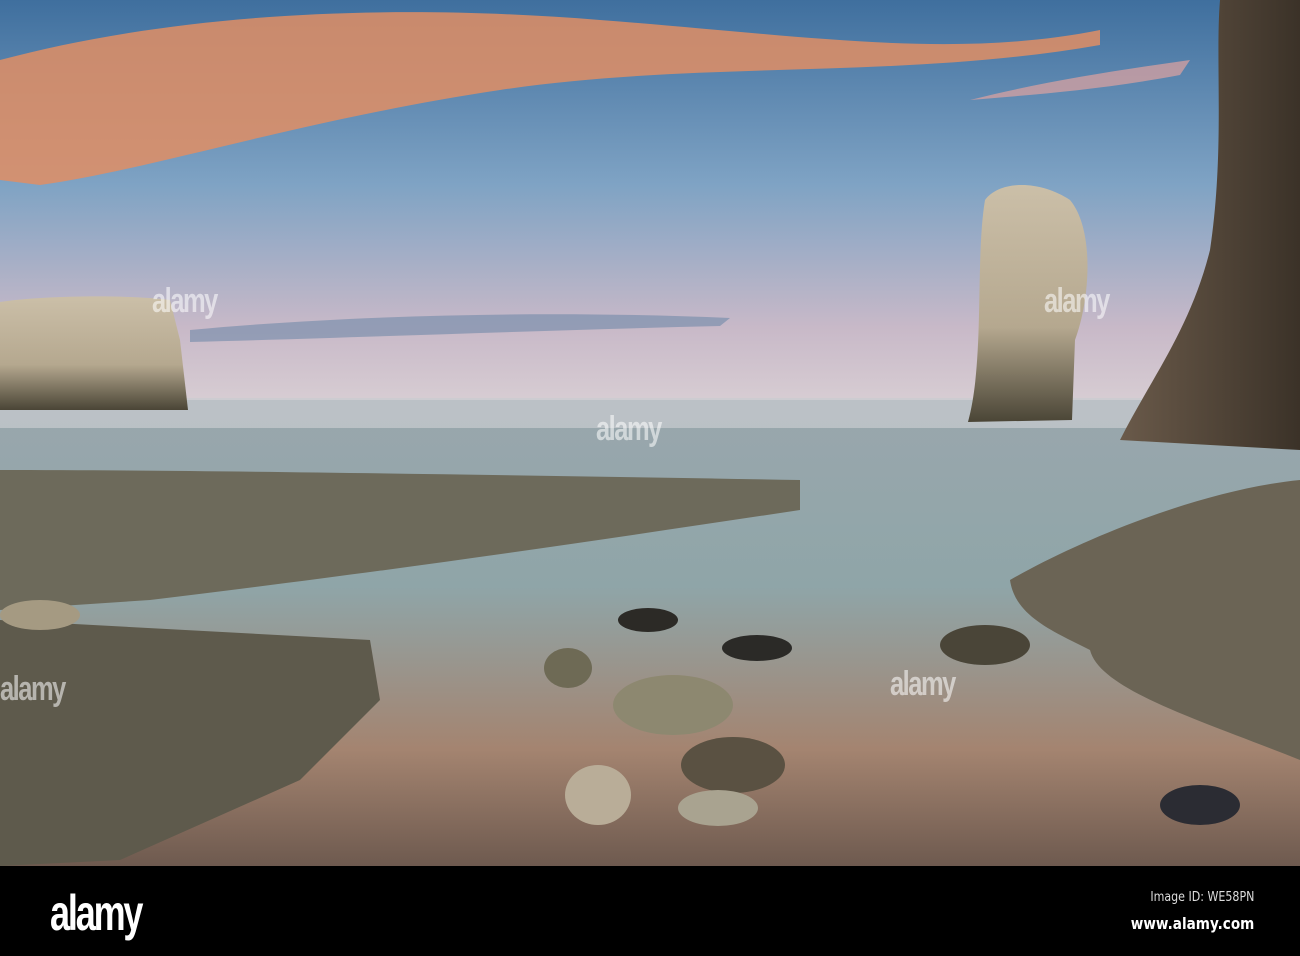 Image resolution: width=1300 pixels, height=956 pixels. Describe the element at coordinates (650, 911) in the screenshot. I see `footer-bar: alamy Image ID: WE58PN www.alamy.com` at that location.